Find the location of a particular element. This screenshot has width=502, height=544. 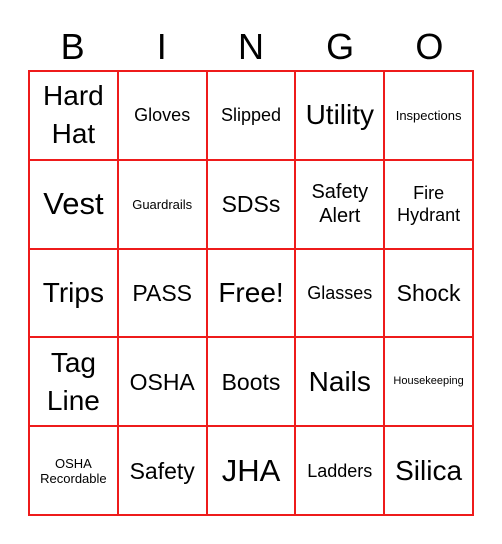

bingo-cell: Safety Alert is located at coordinates (340, 204).